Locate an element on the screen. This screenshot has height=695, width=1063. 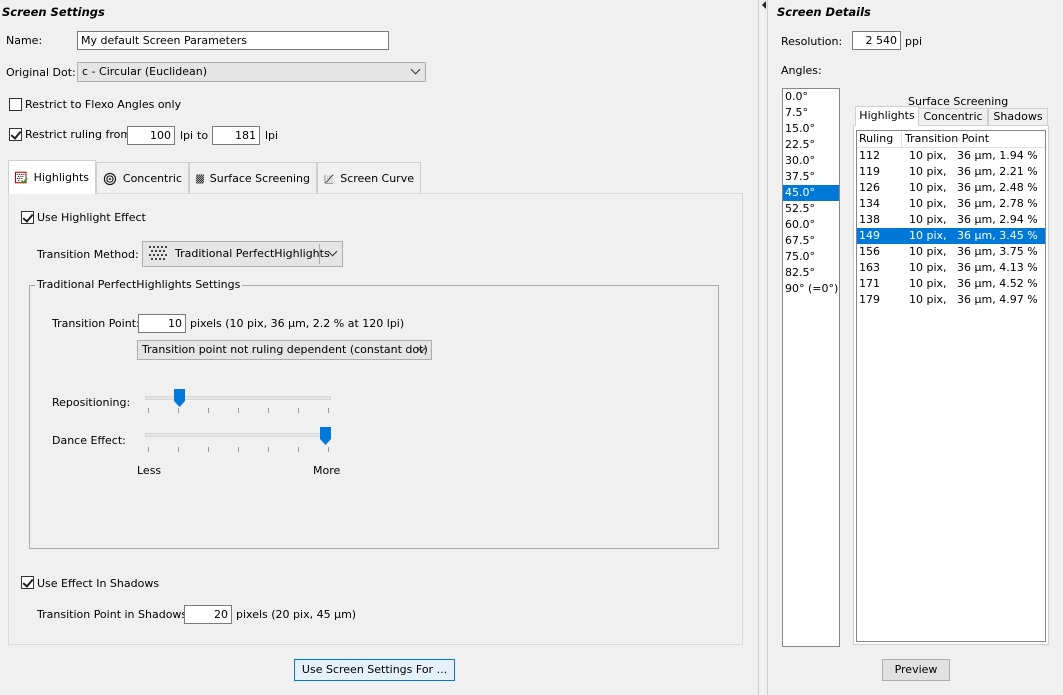
transition-point-cell: 10 pix, 36 µm, 2.94 % is located at coordinates (973, 219).